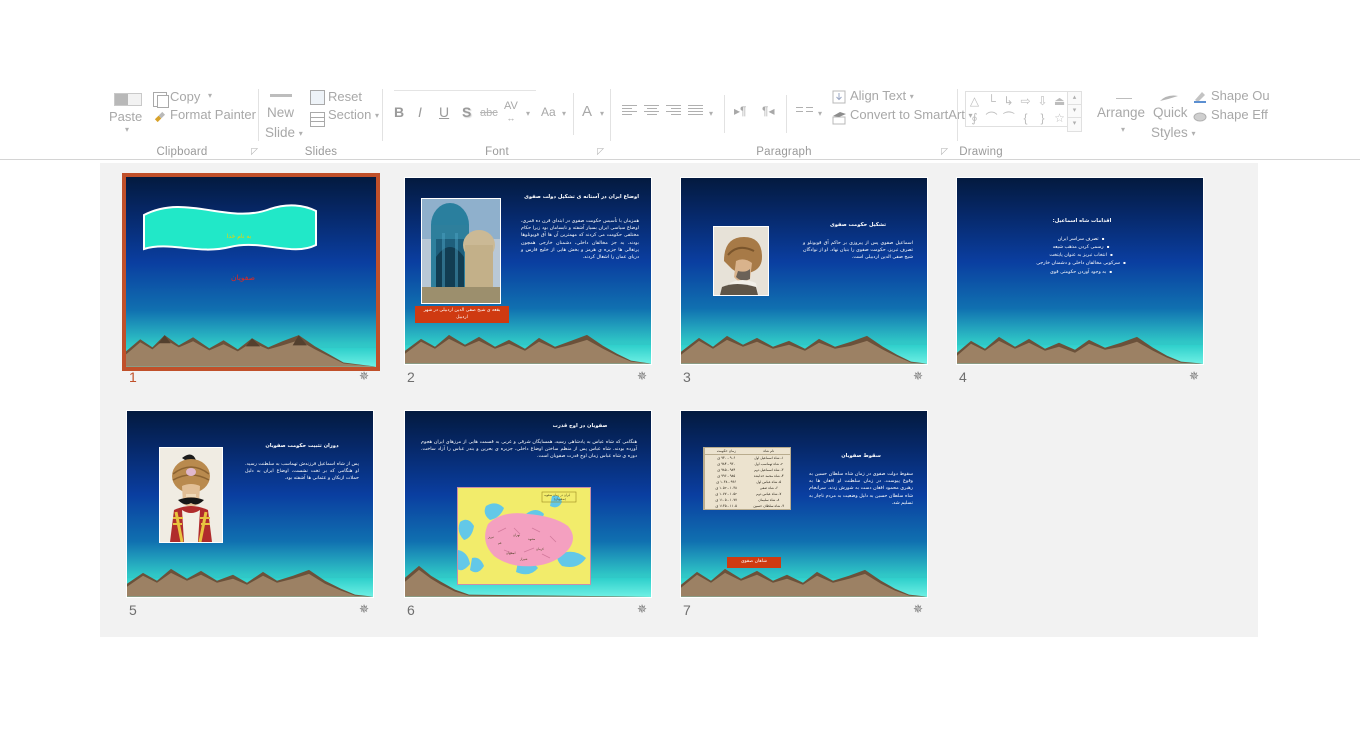 The width and height of the screenshot is (1360, 744). What do you see at coordinates (991, 100) in the screenshot?
I see `shape-corner-icon: └` at bounding box center [991, 100].